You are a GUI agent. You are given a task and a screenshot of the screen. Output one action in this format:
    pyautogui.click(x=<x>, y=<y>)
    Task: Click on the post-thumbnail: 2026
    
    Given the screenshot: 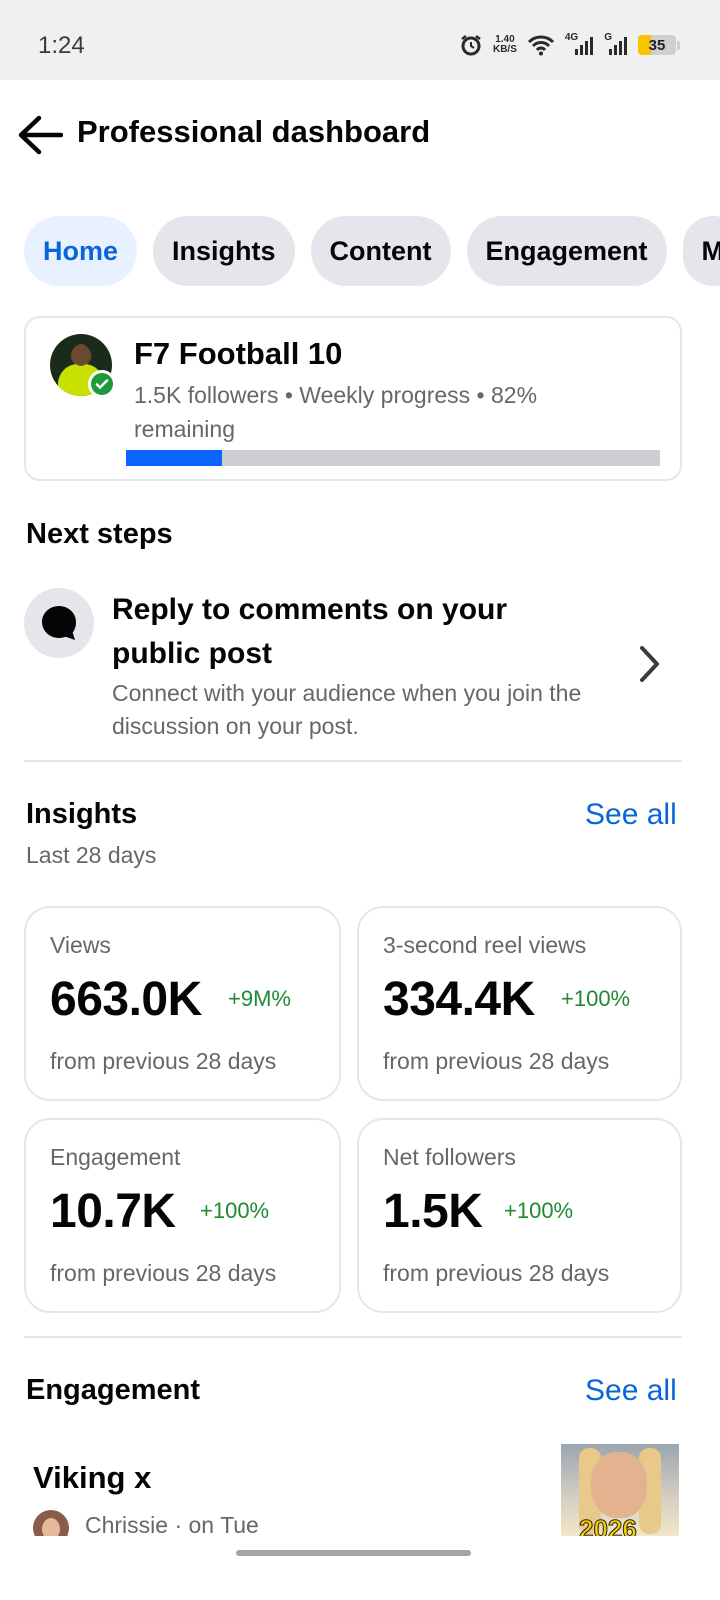 What is the action you would take?
    pyautogui.click(x=620, y=1490)
    